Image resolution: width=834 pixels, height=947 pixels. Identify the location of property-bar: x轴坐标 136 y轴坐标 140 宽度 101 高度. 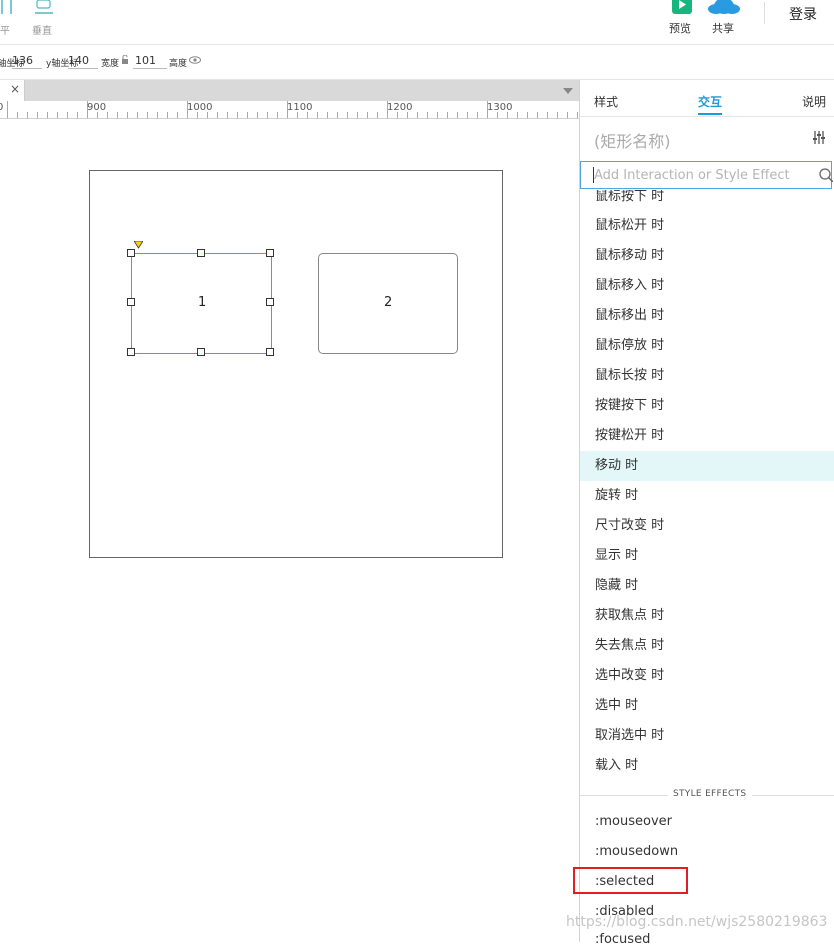
(417, 62).